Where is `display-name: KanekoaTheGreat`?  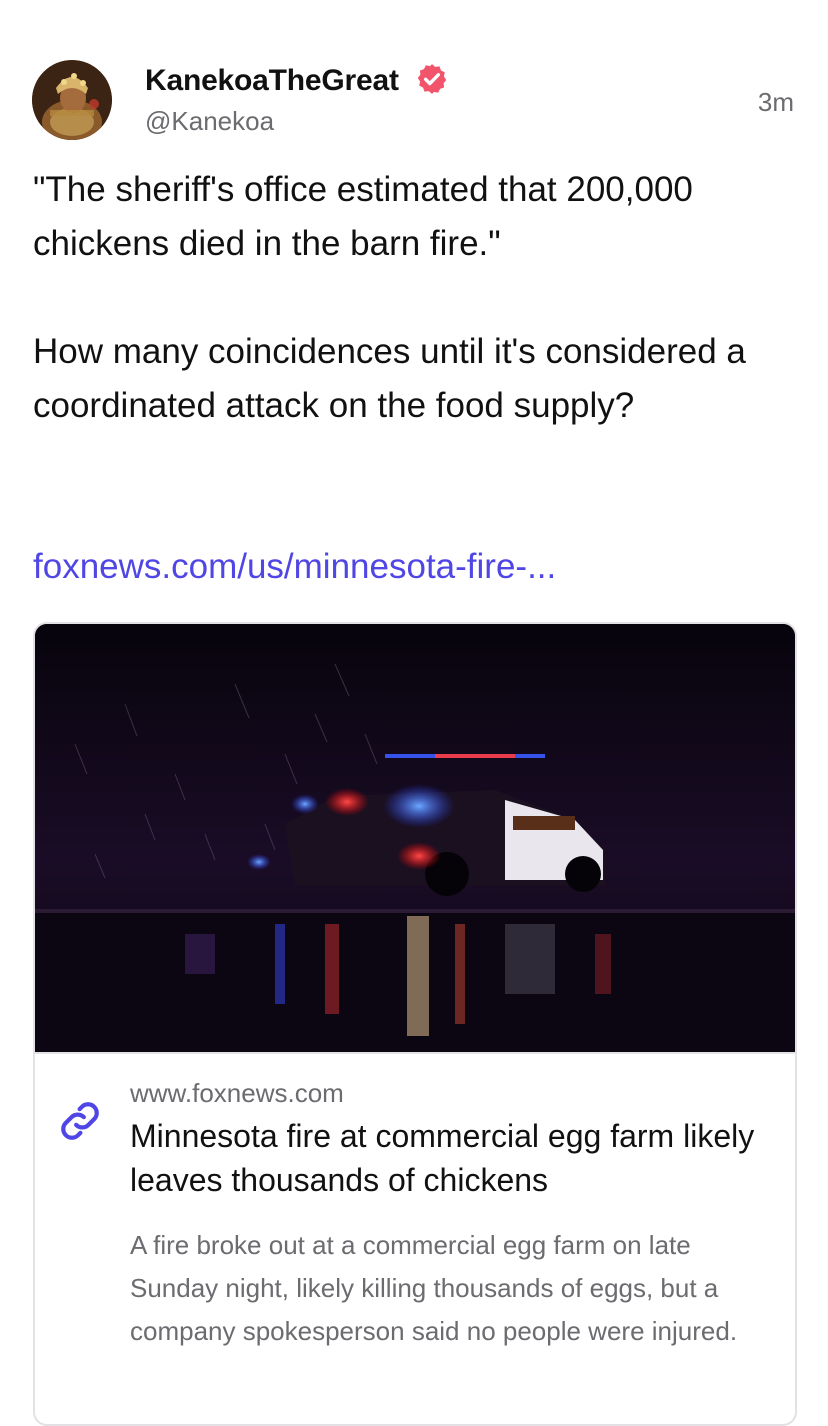 display-name: KanekoaTheGreat is located at coordinates (272, 80).